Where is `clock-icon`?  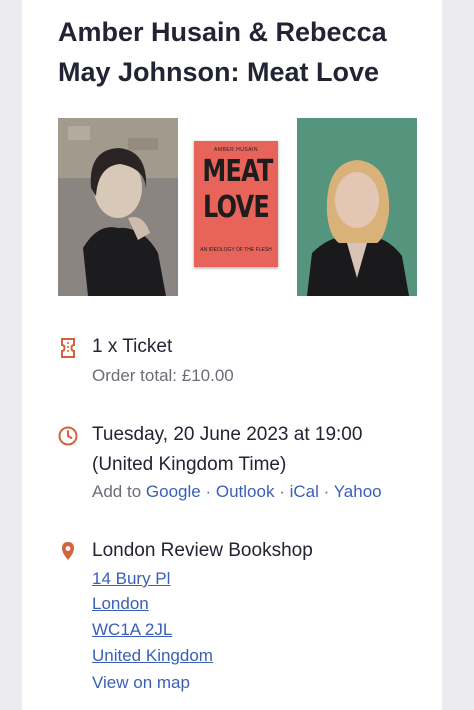
clock-icon is located at coordinates (68, 436).